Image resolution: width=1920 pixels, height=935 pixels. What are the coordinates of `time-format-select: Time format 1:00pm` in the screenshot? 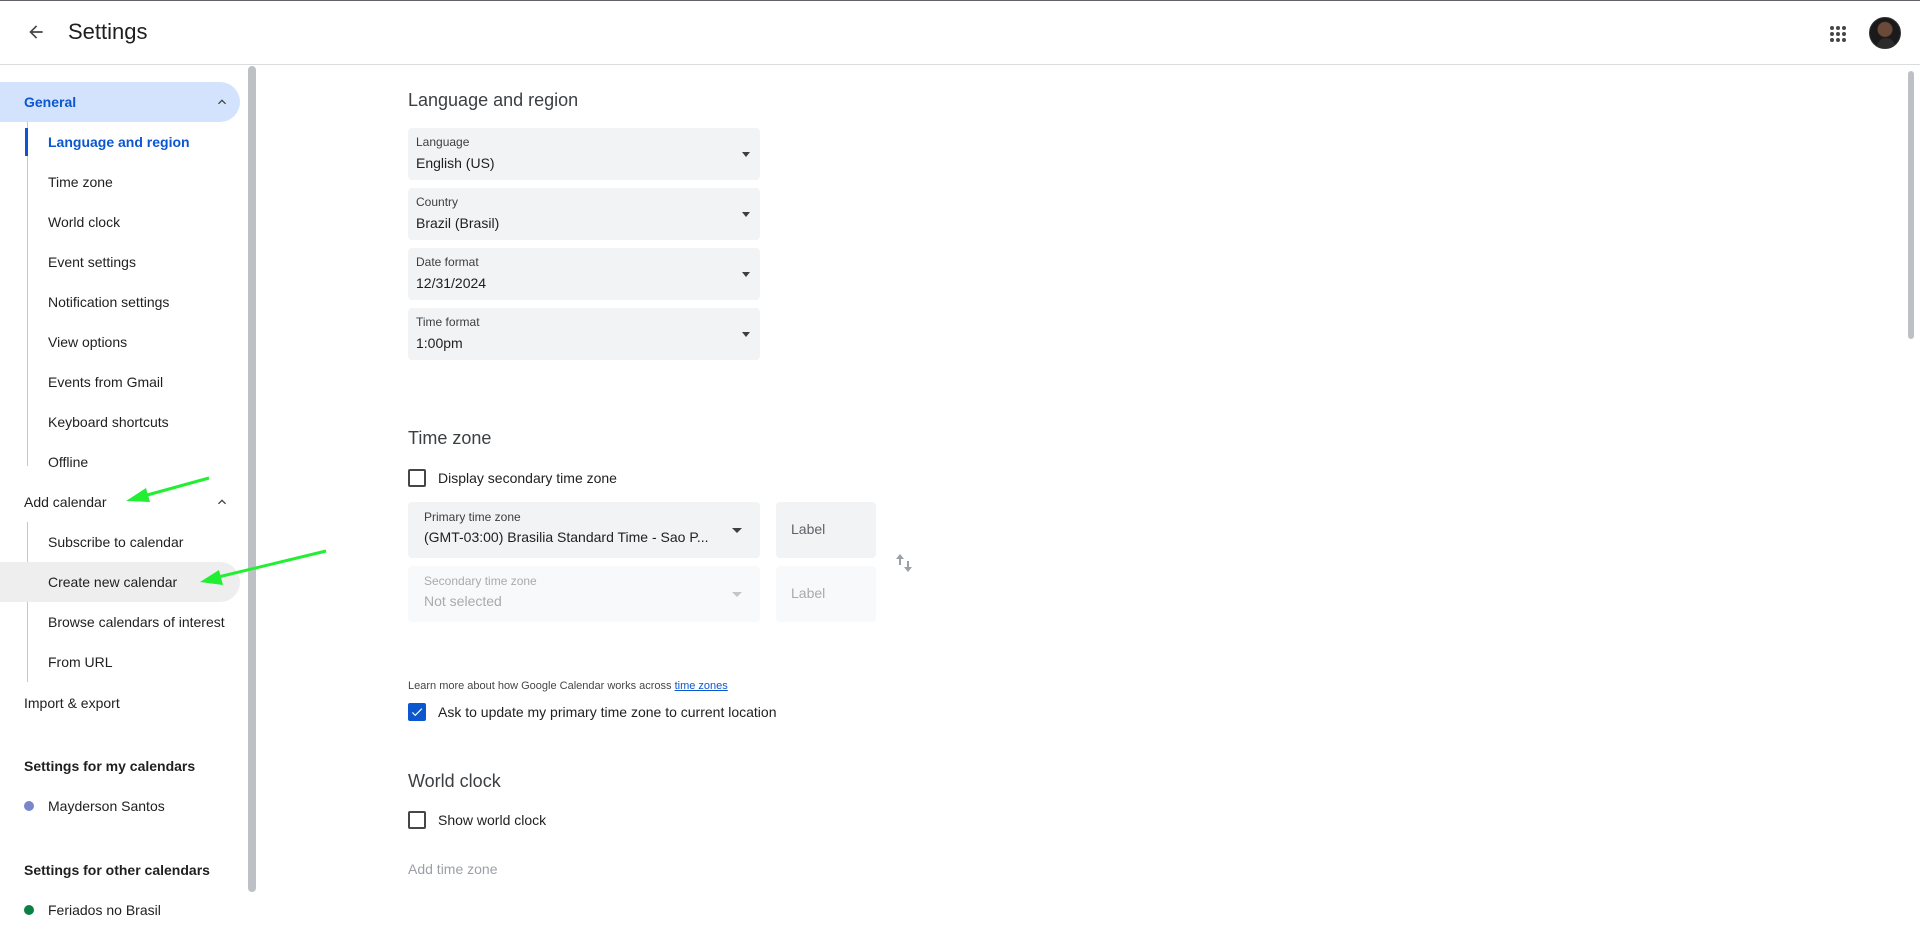 It's located at (584, 334).